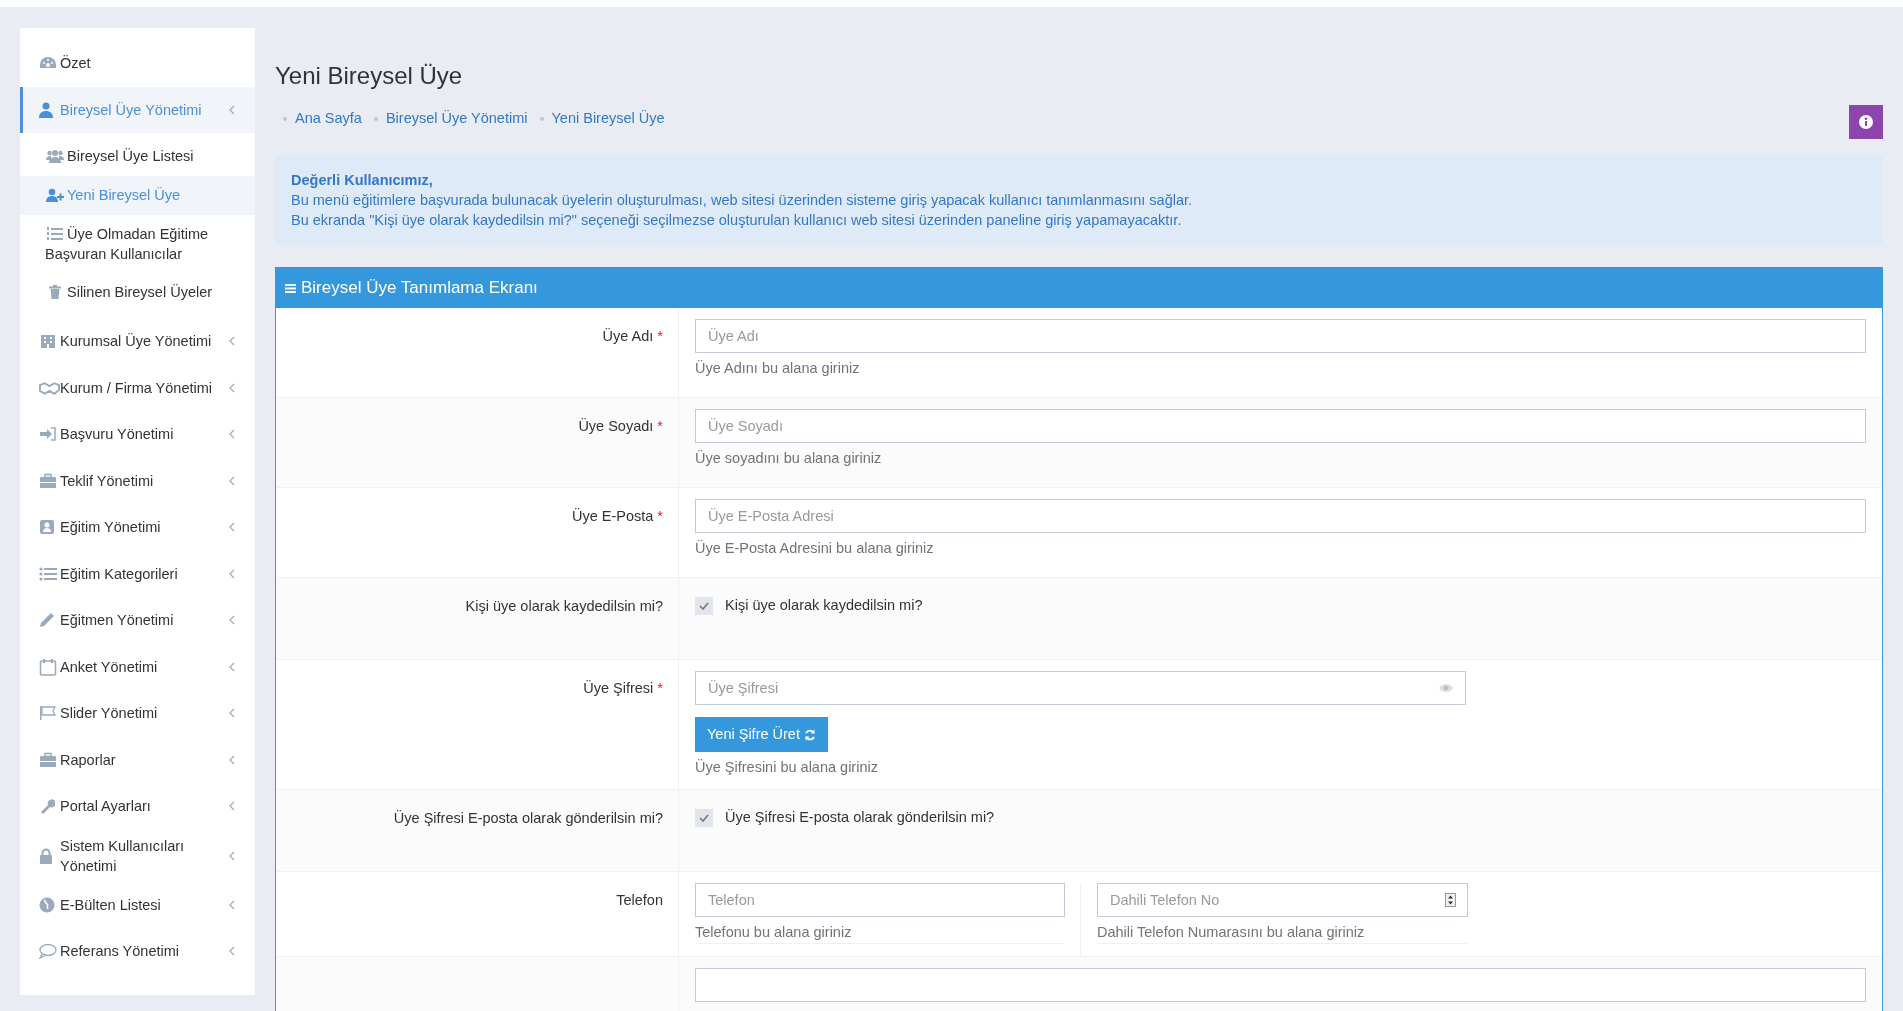 This screenshot has height=1011, width=1903. I want to click on alert-text: Bu ekranda "Kişi üye olarak kaydedilsin mi?" seçeneği seçilmezse oluşturulan kullanıcı web sitesi üzerinden paneline giriş yapamayacaktır., so click(737, 220).